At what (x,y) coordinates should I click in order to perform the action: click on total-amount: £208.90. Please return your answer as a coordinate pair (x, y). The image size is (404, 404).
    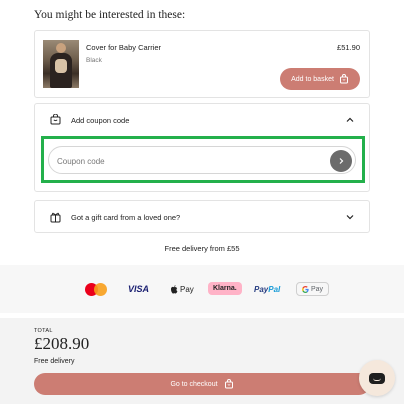
    Looking at the image, I should click on (62, 343).